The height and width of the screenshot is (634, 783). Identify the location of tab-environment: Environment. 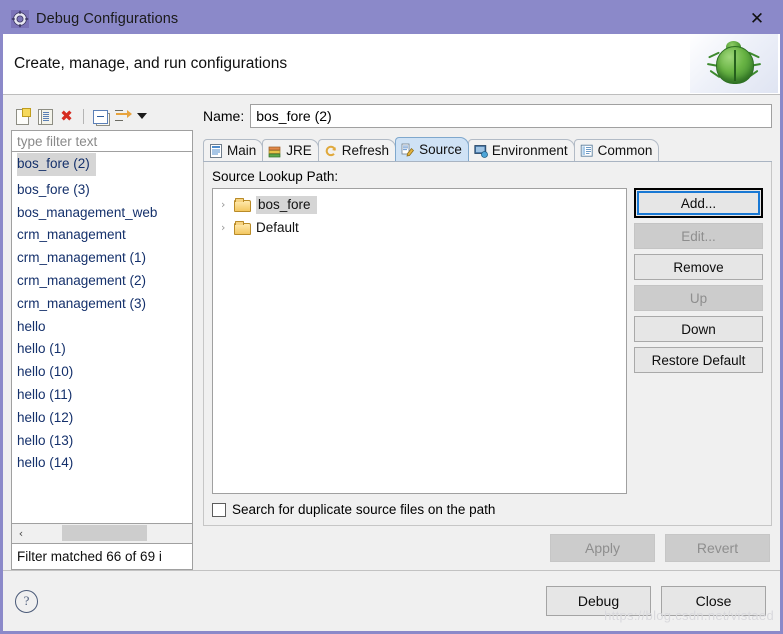
(521, 150).